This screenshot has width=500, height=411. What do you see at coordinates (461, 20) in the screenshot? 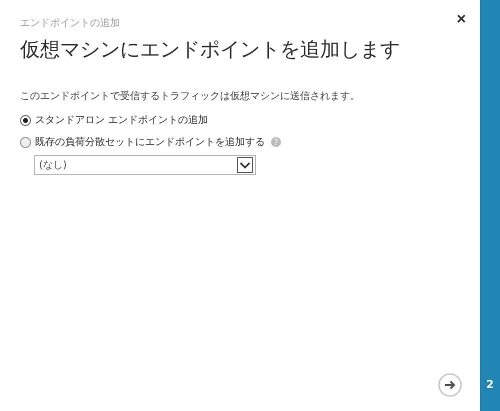
I see `close-button: ×` at bounding box center [461, 20].